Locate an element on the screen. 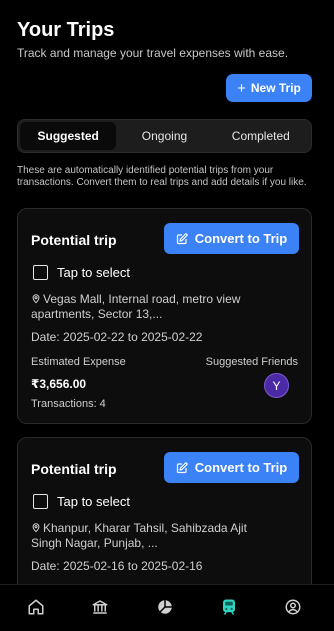  new-trip-label: New Trip is located at coordinates (275, 88).